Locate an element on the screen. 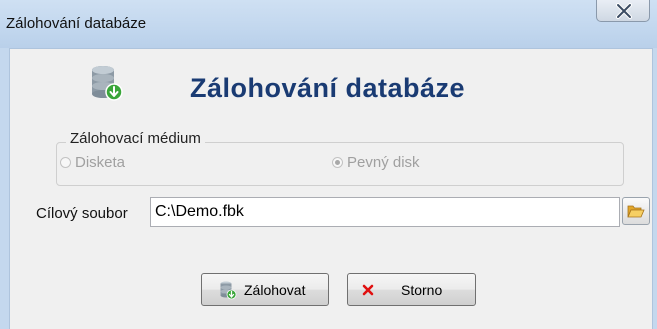  close-button is located at coordinates (623, 11).